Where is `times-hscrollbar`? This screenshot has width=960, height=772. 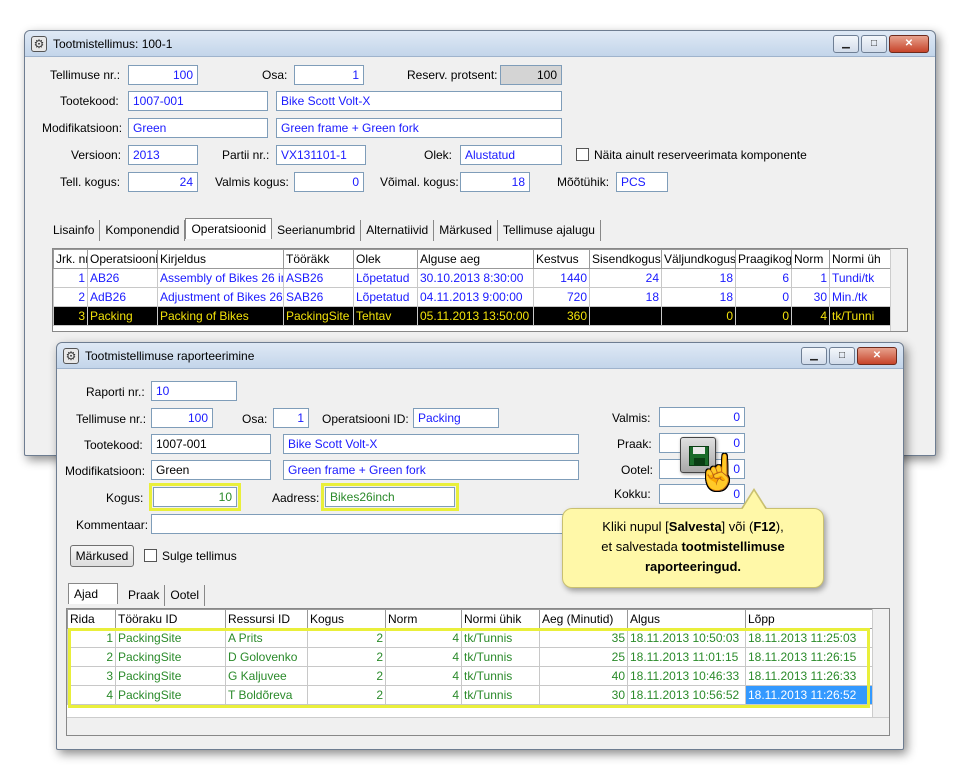 times-hscrollbar is located at coordinates (478, 726).